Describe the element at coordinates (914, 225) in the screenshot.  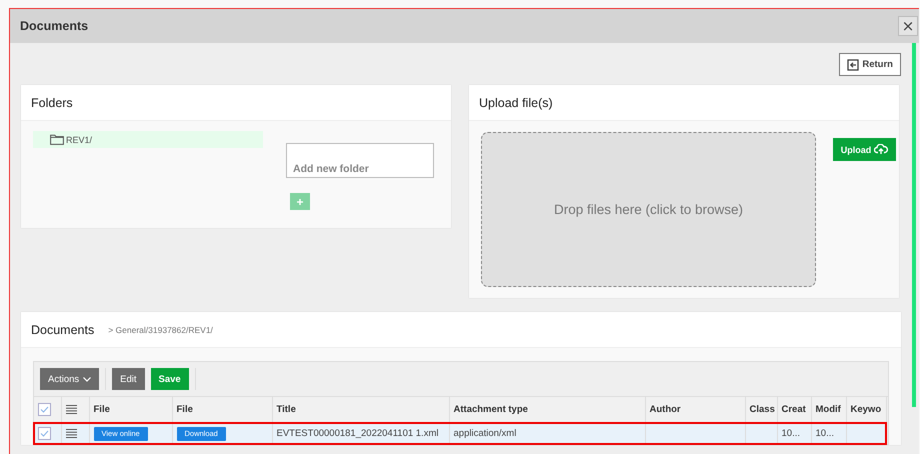
I see `scrollbar-thumb` at that location.